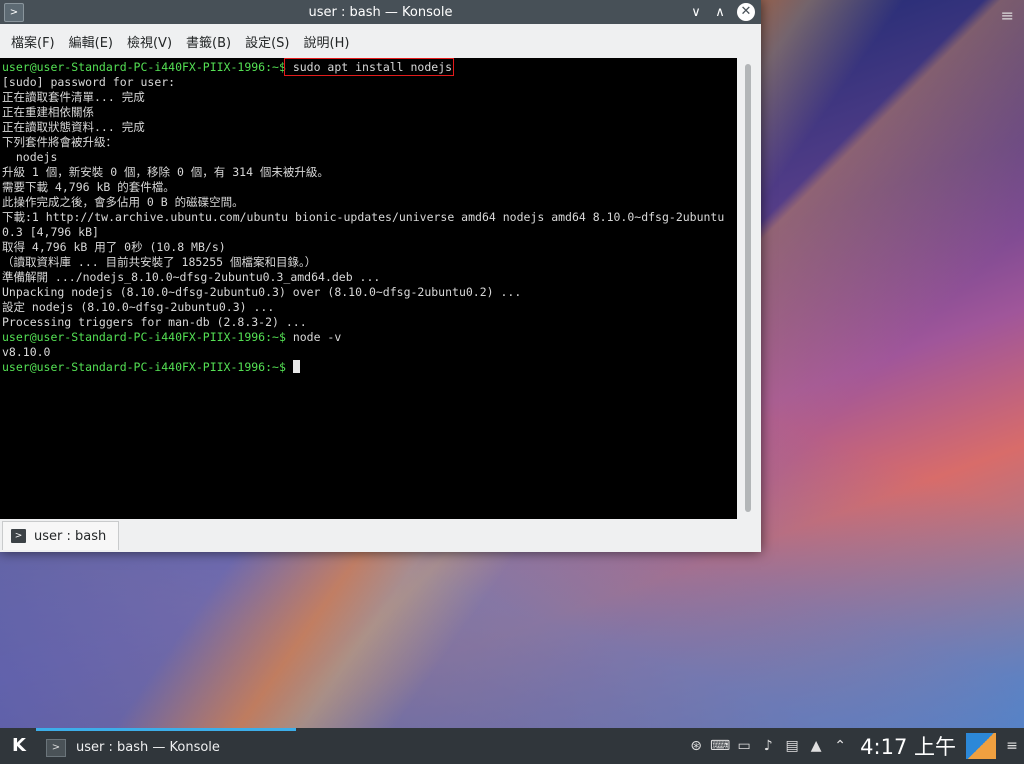 The width and height of the screenshot is (1024, 764). Describe the element at coordinates (696, 12) in the screenshot. I see `minimize-icon: ∨` at that location.